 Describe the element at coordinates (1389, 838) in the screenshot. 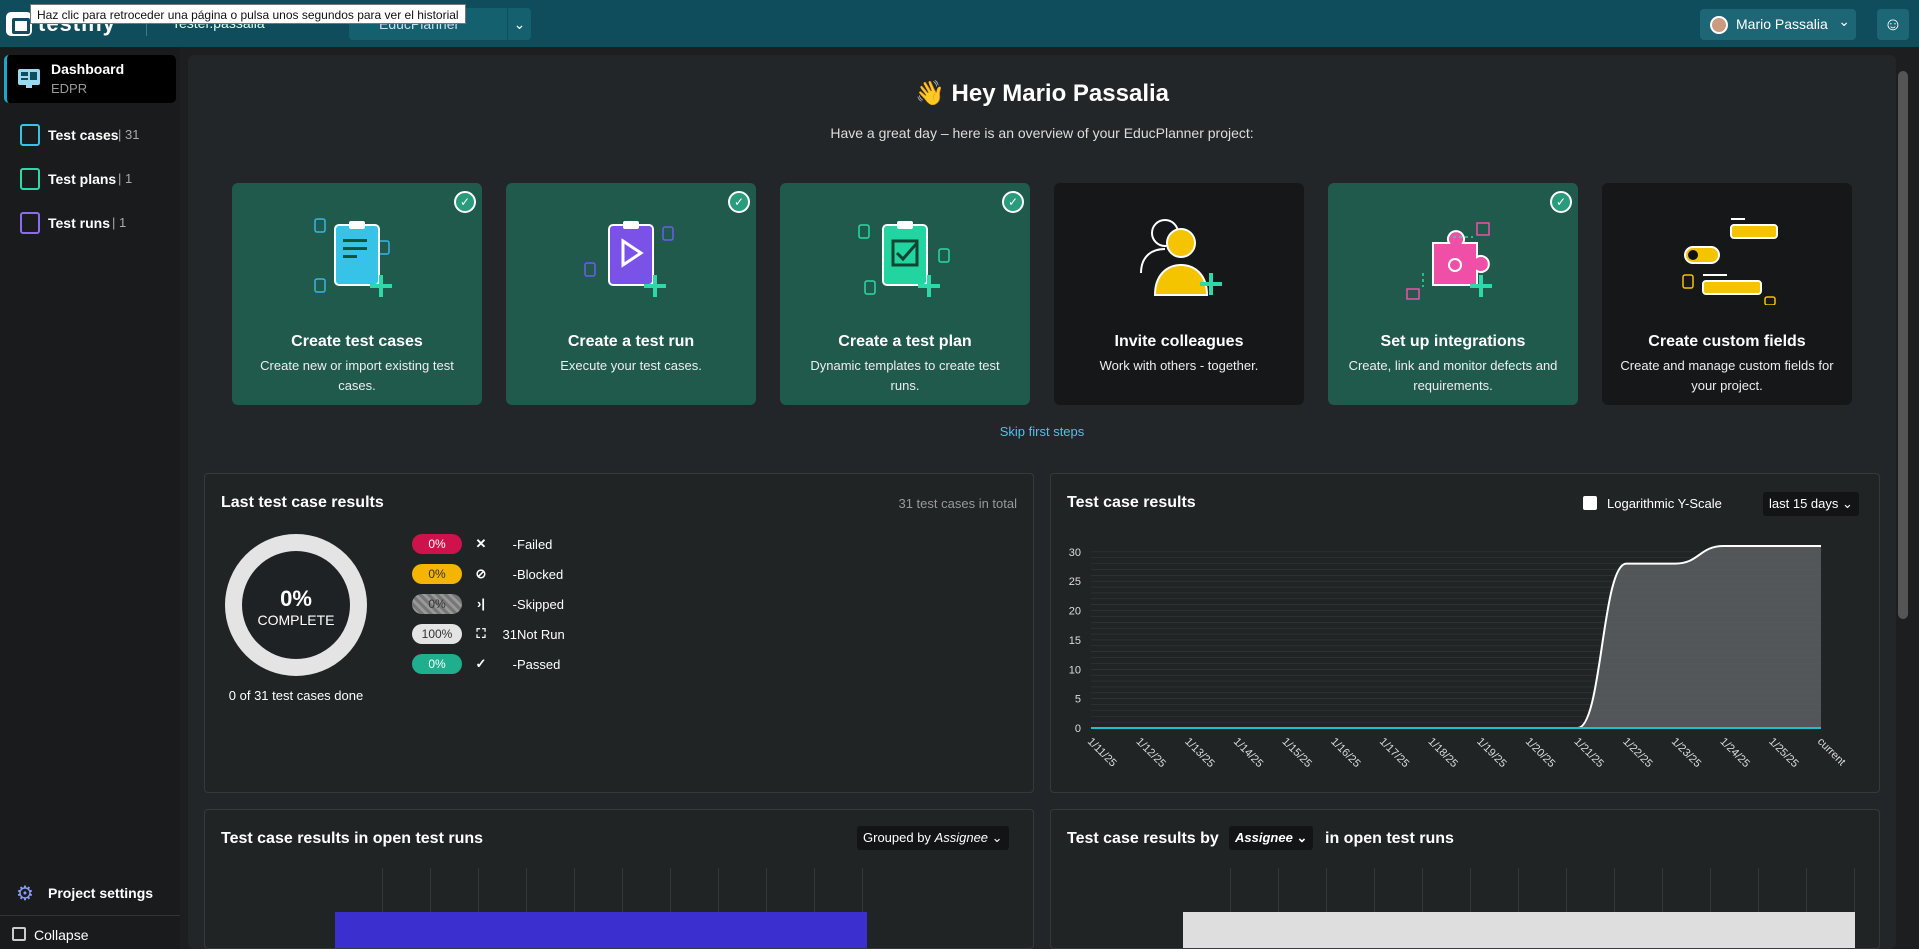

I see `panel-title-suffix: in open test runs` at that location.